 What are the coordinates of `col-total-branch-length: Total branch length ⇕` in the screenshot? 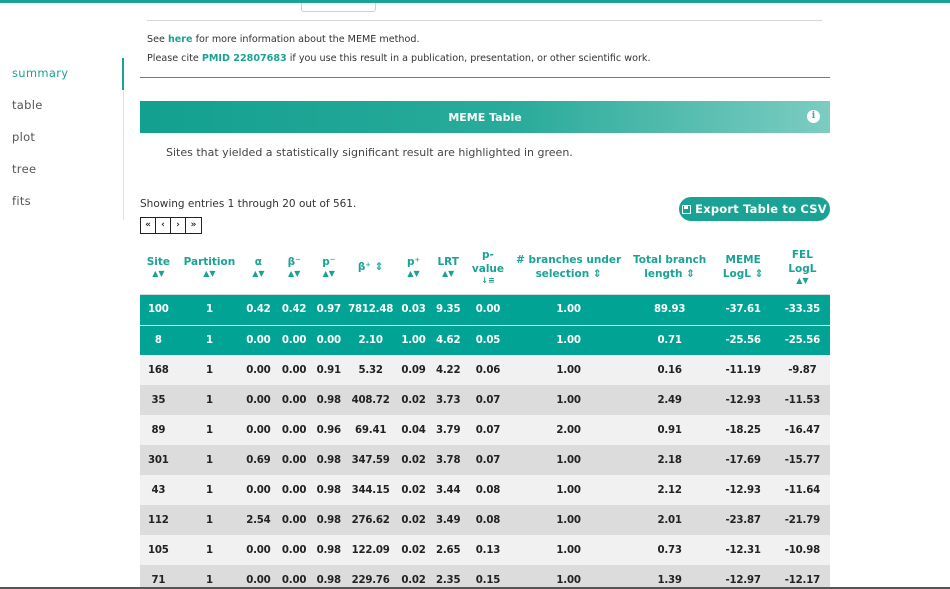 It's located at (670, 266).